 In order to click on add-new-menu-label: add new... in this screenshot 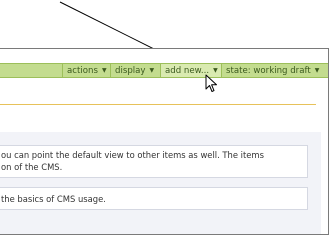, I will do `click(187, 71)`.